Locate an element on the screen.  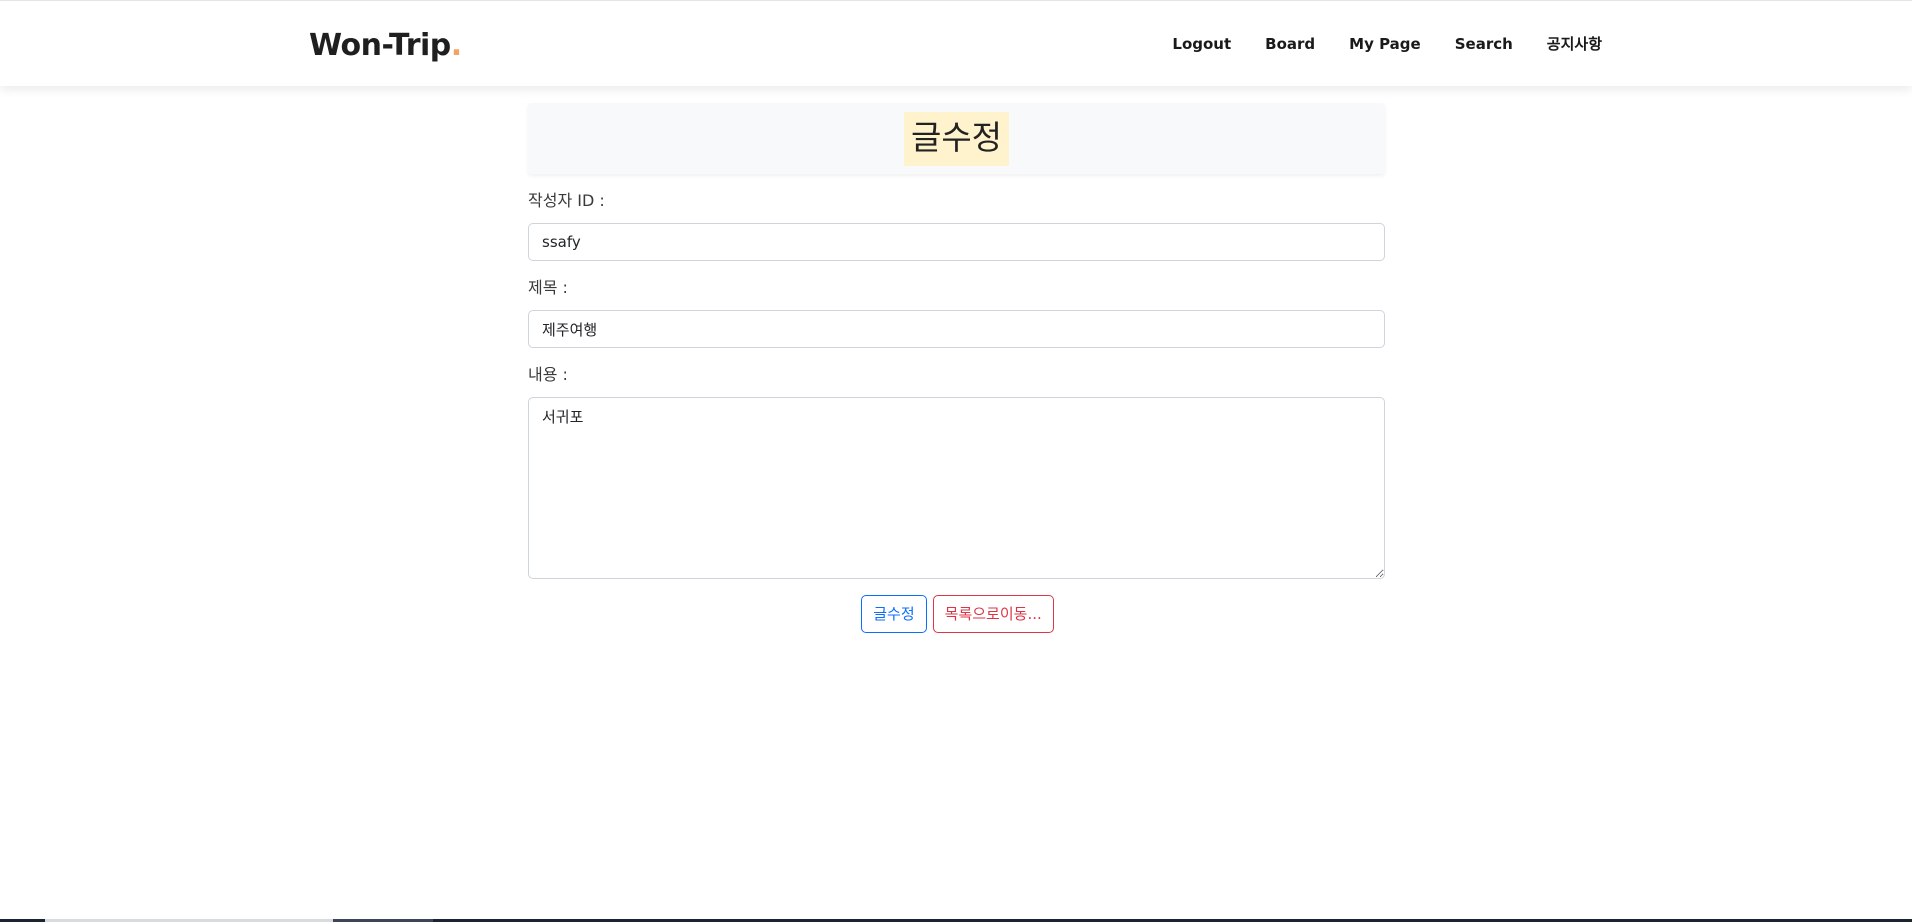
subject-input is located at coordinates (956, 329).